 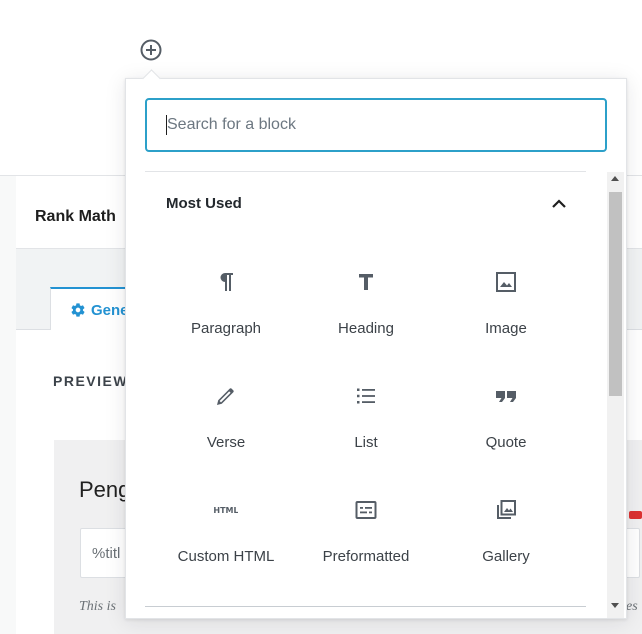 I want to click on block-paragraph: Paragraph, so click(x=226, y=304).